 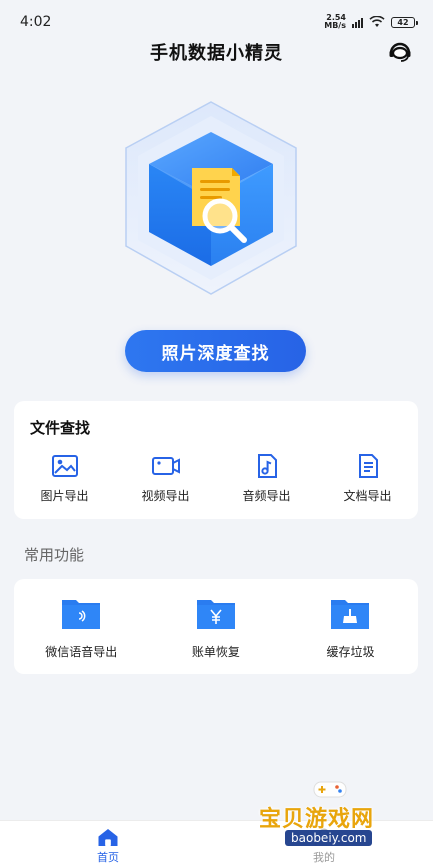 I want to click on file-search-card: 文件查找 图片导出 视频导出 音频导出 文档导出, so click(x=216, y=460).